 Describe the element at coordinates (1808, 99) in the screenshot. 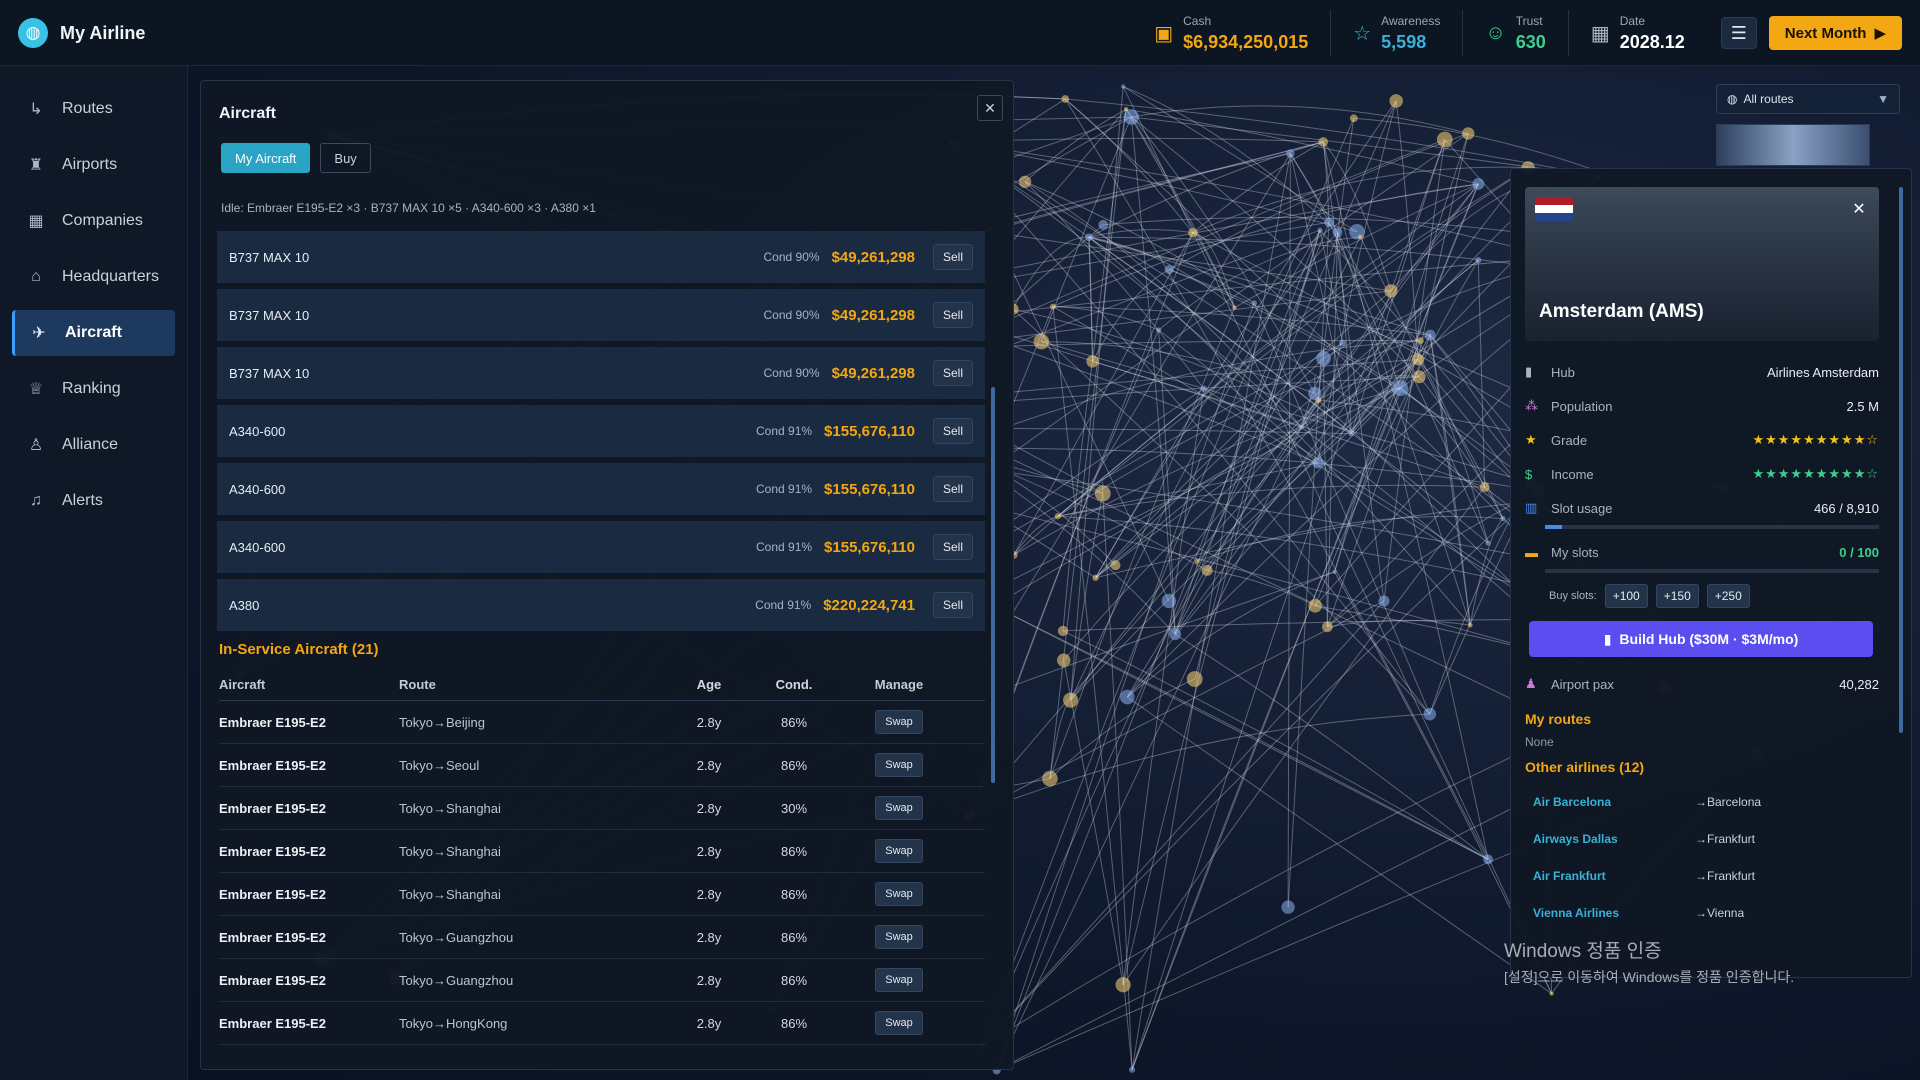

I see `route-filter-select: ◍ All routes ▼` at that location.